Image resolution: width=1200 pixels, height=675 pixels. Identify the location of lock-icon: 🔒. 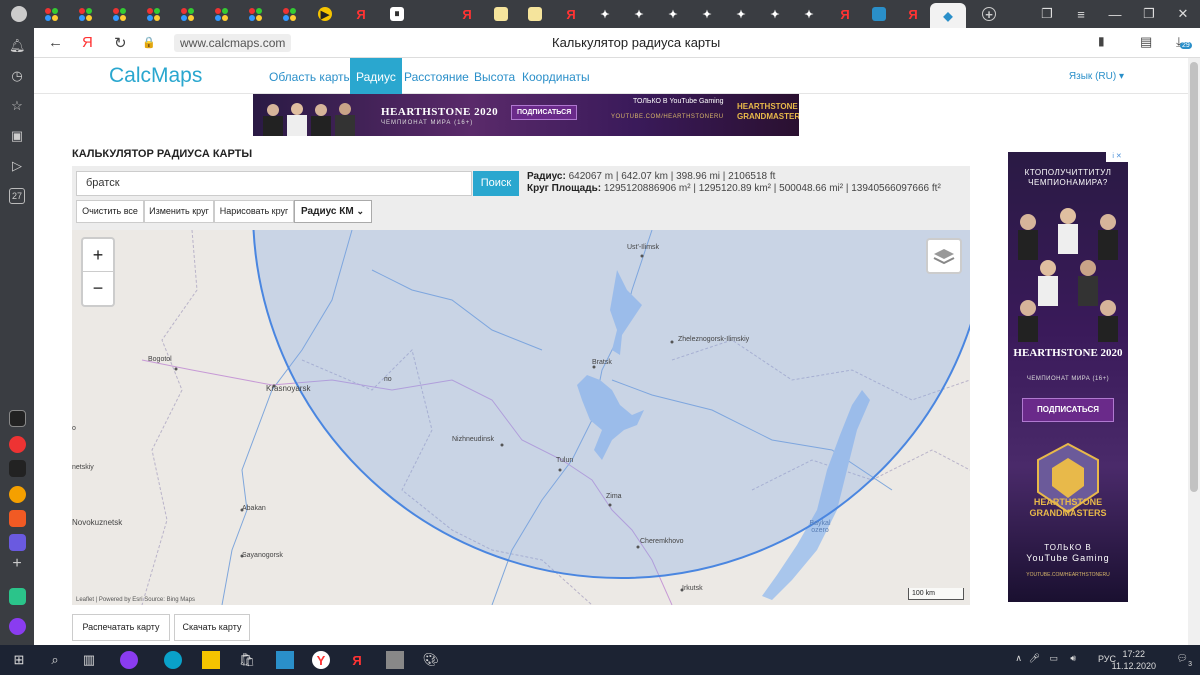
(149, 43).